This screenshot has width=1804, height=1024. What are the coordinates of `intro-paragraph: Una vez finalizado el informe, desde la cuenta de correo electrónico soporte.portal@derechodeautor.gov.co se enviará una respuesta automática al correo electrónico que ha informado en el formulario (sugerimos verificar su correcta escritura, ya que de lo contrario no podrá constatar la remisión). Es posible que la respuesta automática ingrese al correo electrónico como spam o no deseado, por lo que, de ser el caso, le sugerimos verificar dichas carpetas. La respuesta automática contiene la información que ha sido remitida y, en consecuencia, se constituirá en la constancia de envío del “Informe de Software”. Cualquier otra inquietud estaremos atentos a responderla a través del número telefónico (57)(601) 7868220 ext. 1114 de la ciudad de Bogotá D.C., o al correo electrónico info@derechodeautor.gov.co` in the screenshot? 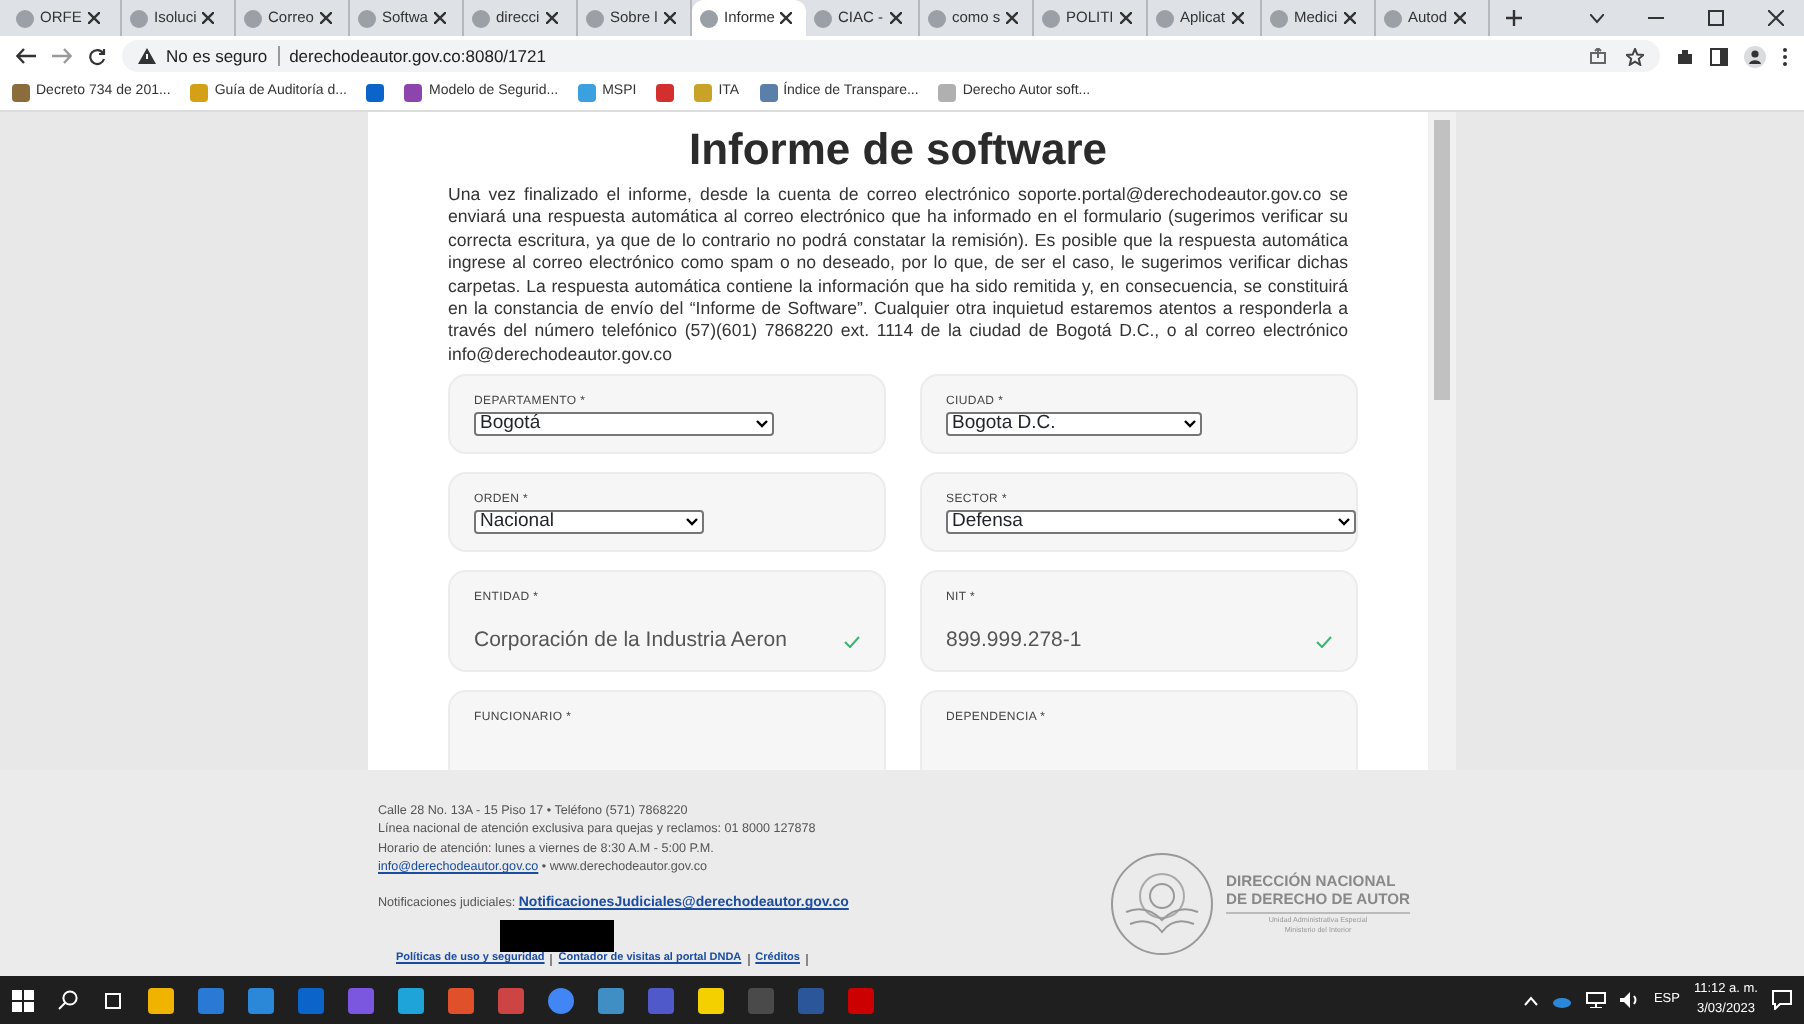 It's located at (898, 275).